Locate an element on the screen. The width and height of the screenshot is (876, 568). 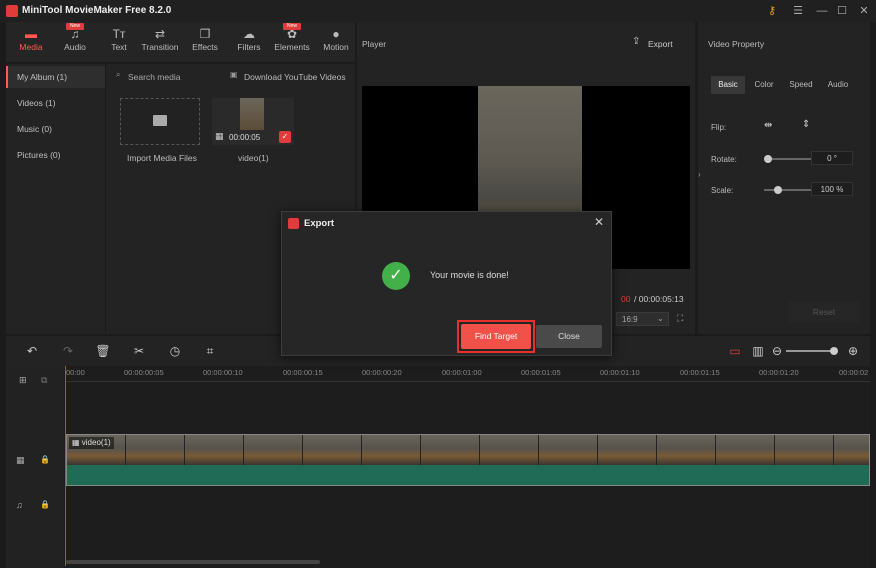
flip-horizontal-icon: ⇹ is located at coordinates (768, 125).